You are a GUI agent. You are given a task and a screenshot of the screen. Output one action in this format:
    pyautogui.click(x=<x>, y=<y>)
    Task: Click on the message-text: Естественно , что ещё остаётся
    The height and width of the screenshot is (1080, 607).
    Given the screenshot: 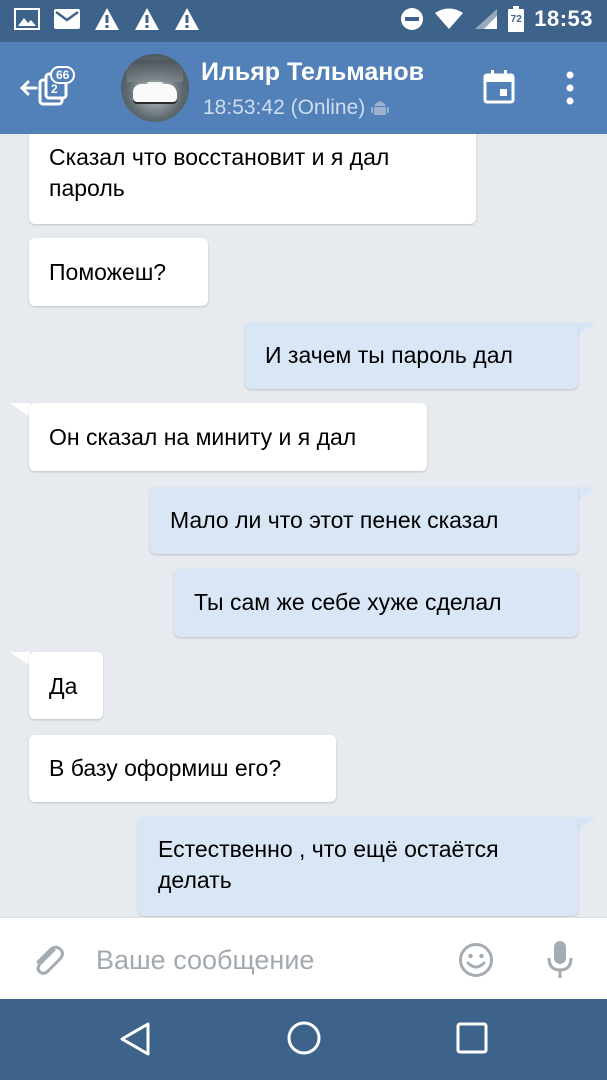 What is the action you would take?
    pyautogui.click(x=328, y=849)
    